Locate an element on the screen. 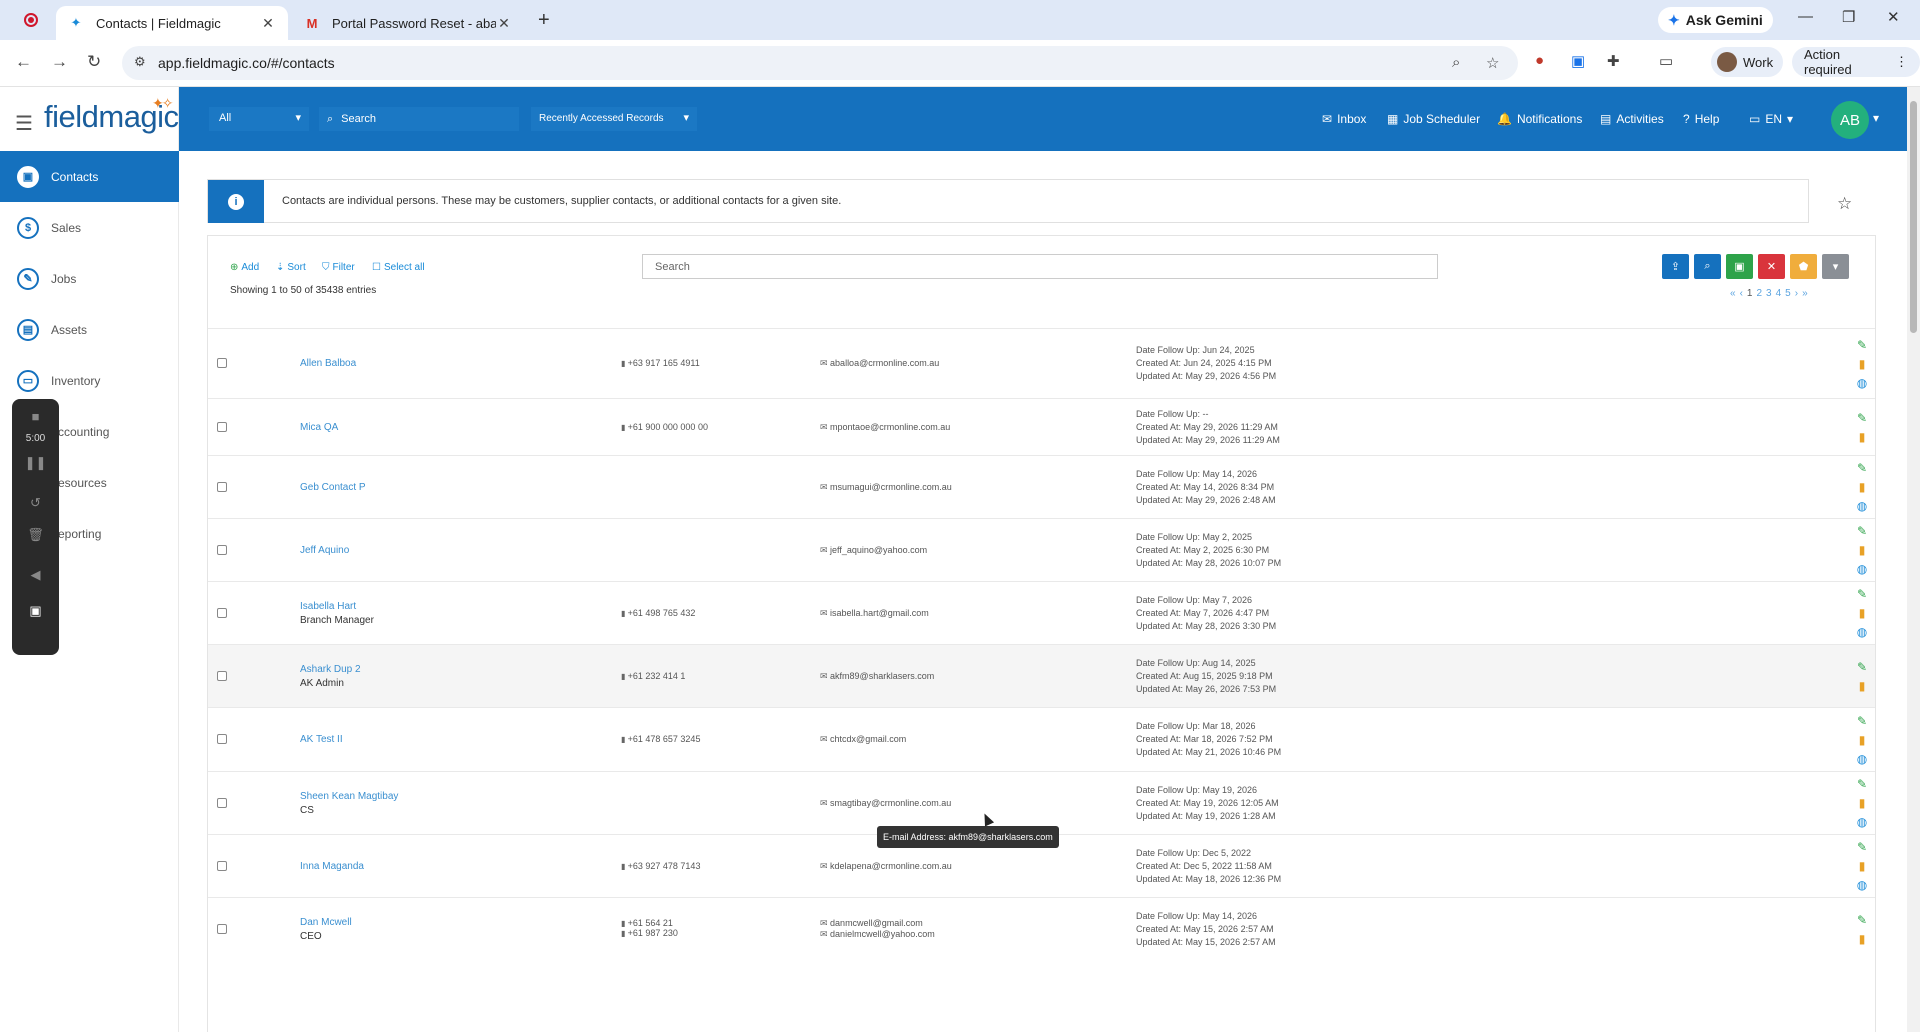 The image size is (1920, 1032). bookmark-star-icon: ☆ is located at coordinates (1492, 63).